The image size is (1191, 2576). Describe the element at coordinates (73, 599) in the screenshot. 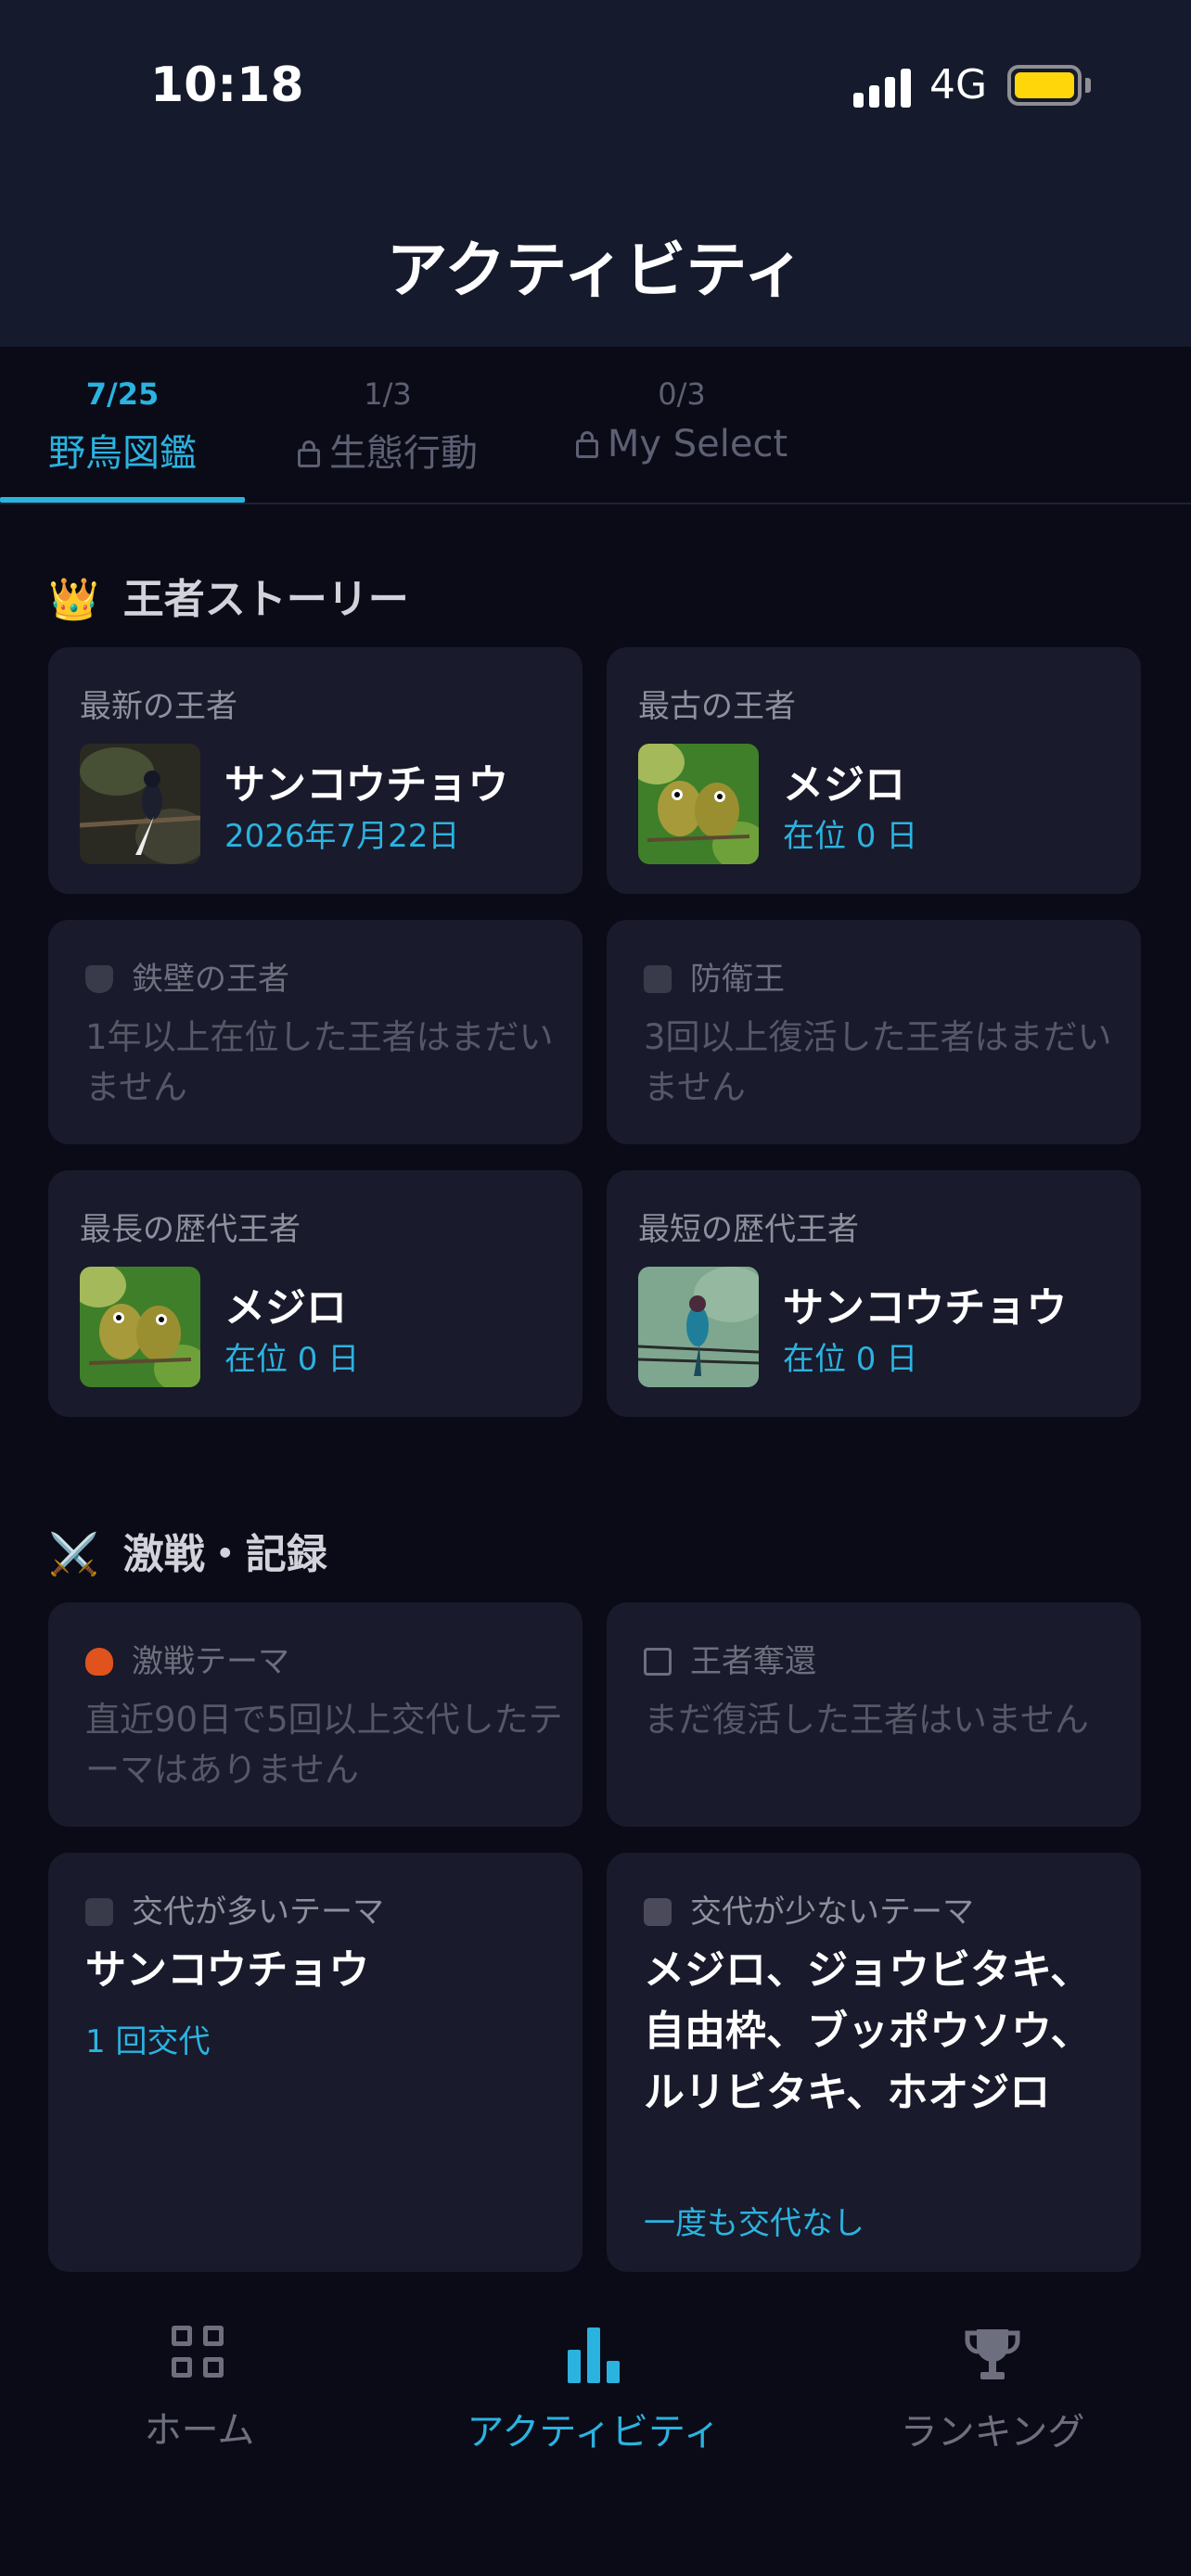

I see `crown-icon: 👑` at that location.